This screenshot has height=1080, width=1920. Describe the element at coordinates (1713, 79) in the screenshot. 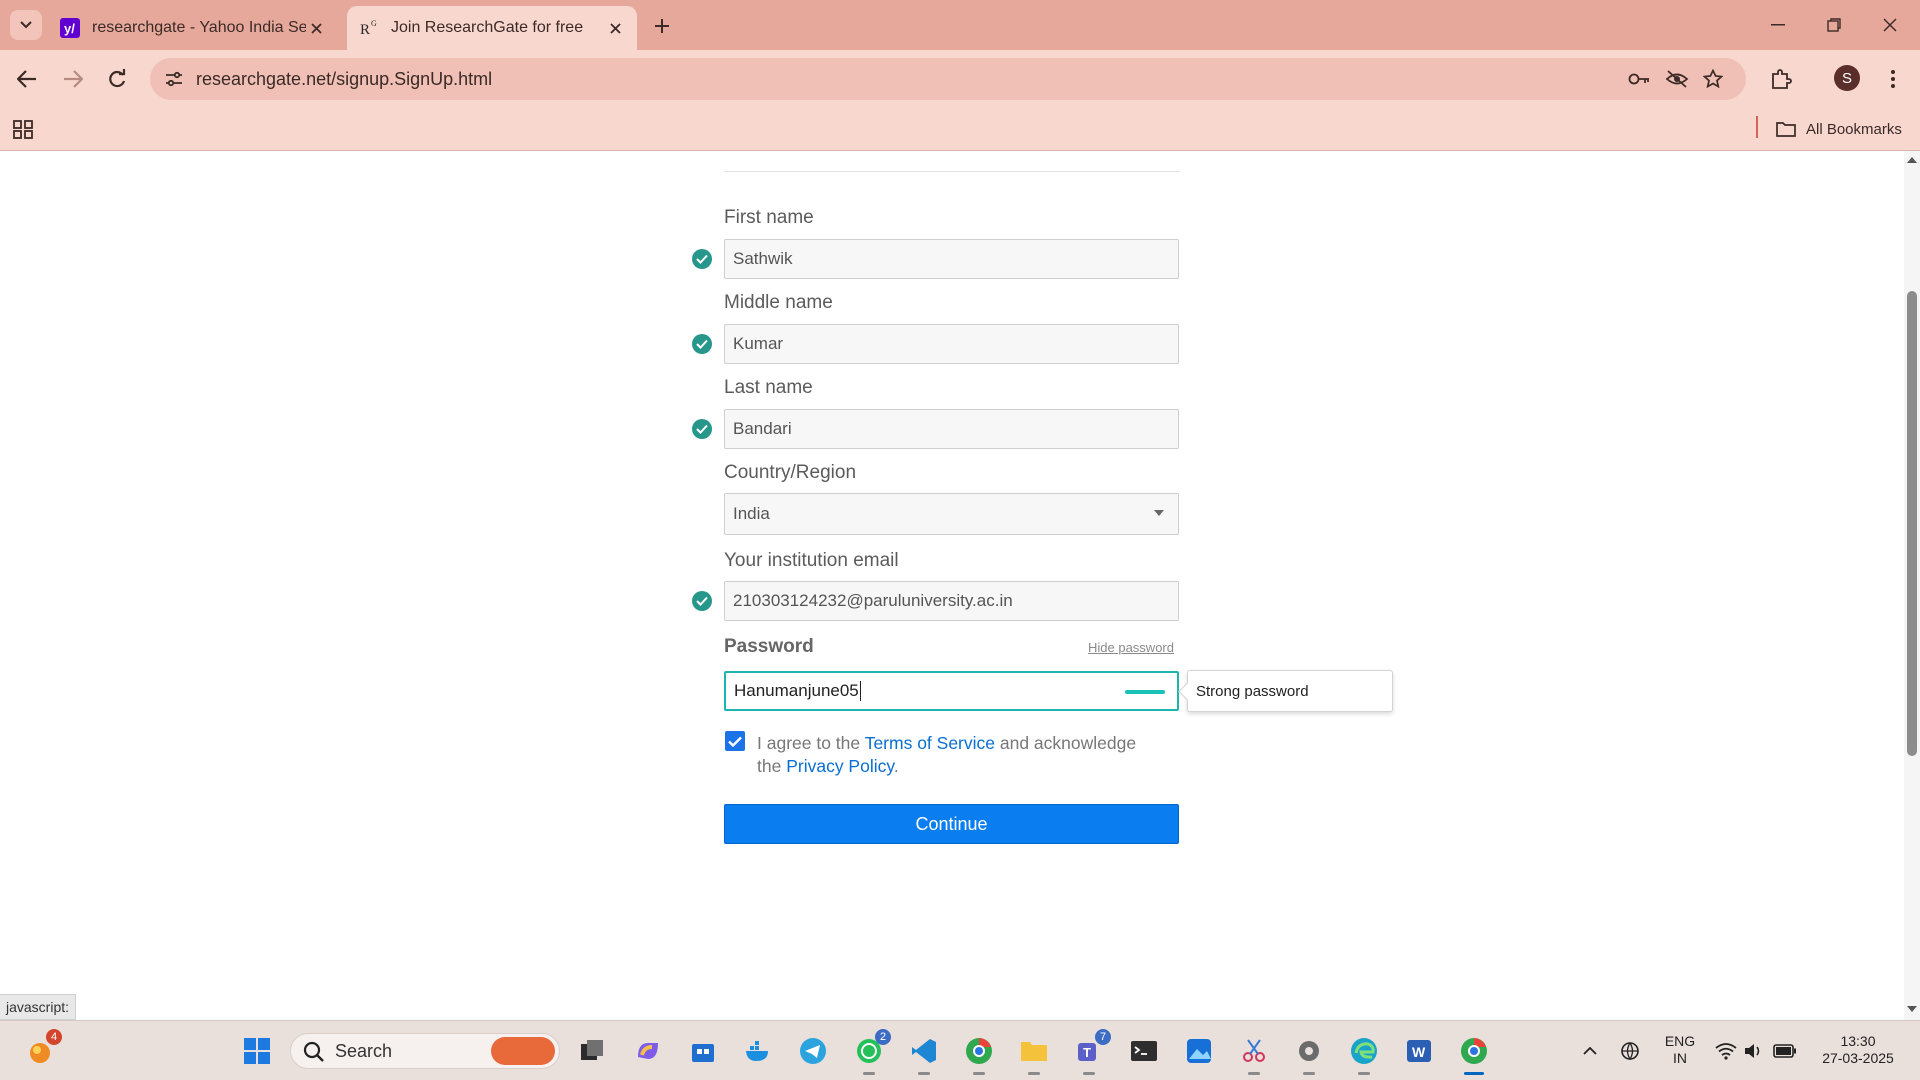

I see `star-bookmark-icon` at that location.